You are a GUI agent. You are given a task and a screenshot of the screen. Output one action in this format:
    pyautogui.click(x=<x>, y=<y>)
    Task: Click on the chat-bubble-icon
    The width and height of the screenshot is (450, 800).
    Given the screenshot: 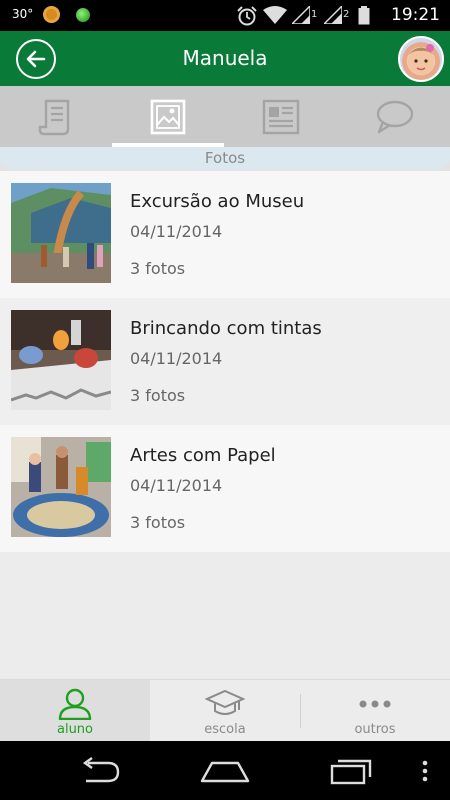 What is the action you would take?
    pyautogui.click(x=395, y=116)
    